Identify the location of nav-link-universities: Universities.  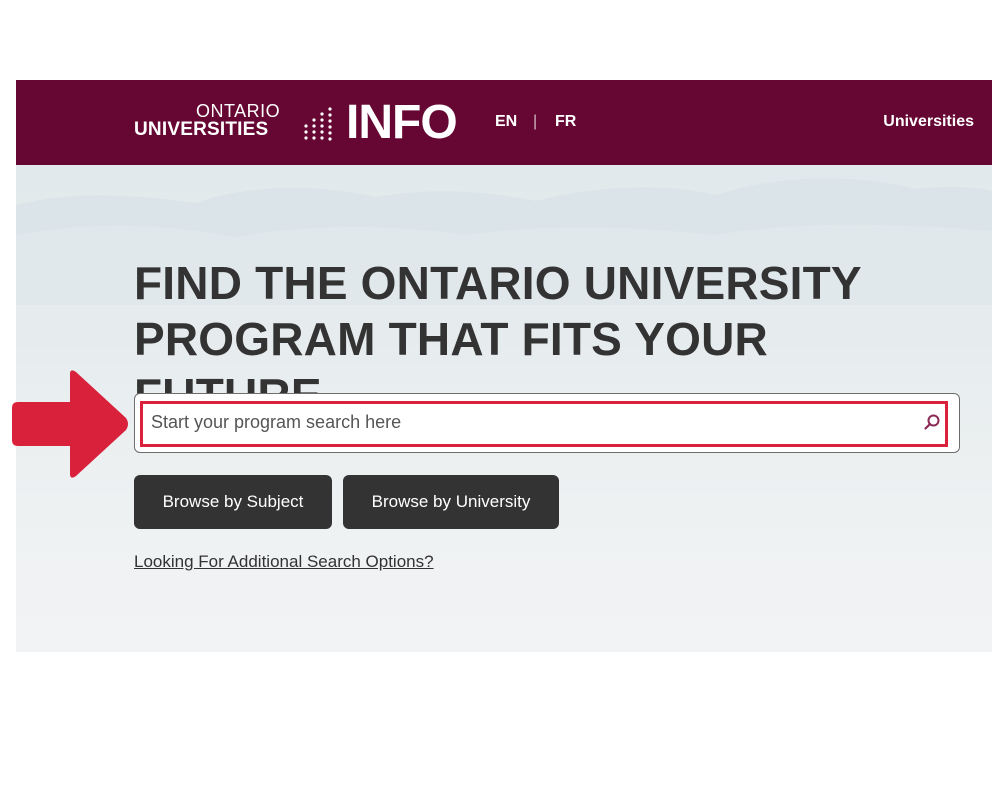
(928, 122).